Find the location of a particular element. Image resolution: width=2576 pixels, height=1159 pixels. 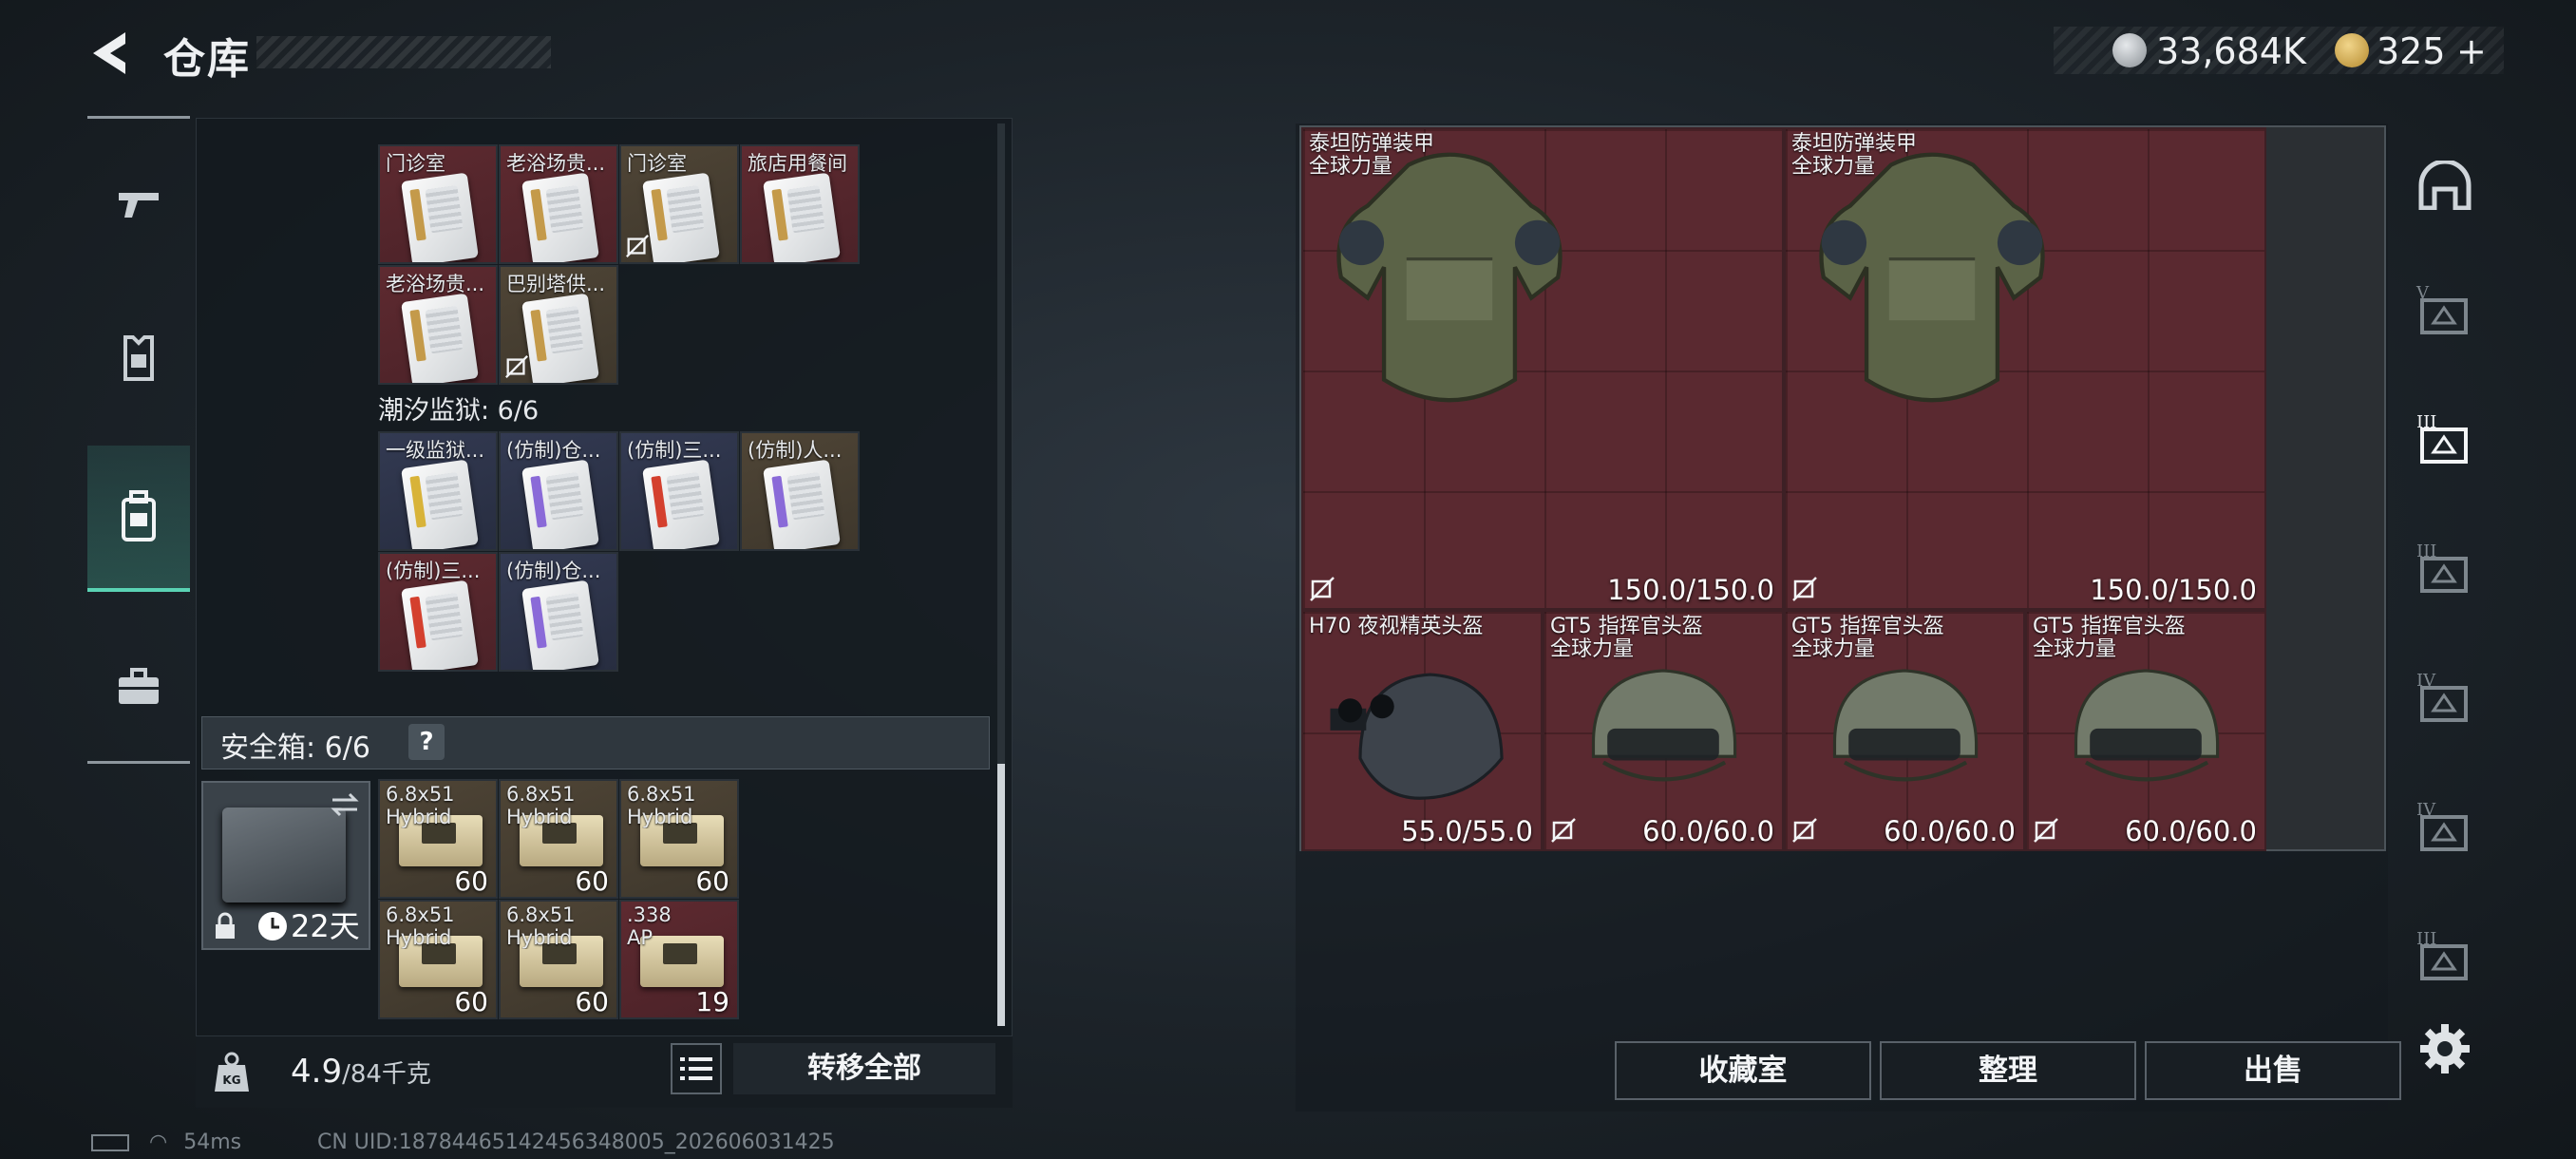

silver-currency-value: 33,684K is located at coordinates (2231, 51).